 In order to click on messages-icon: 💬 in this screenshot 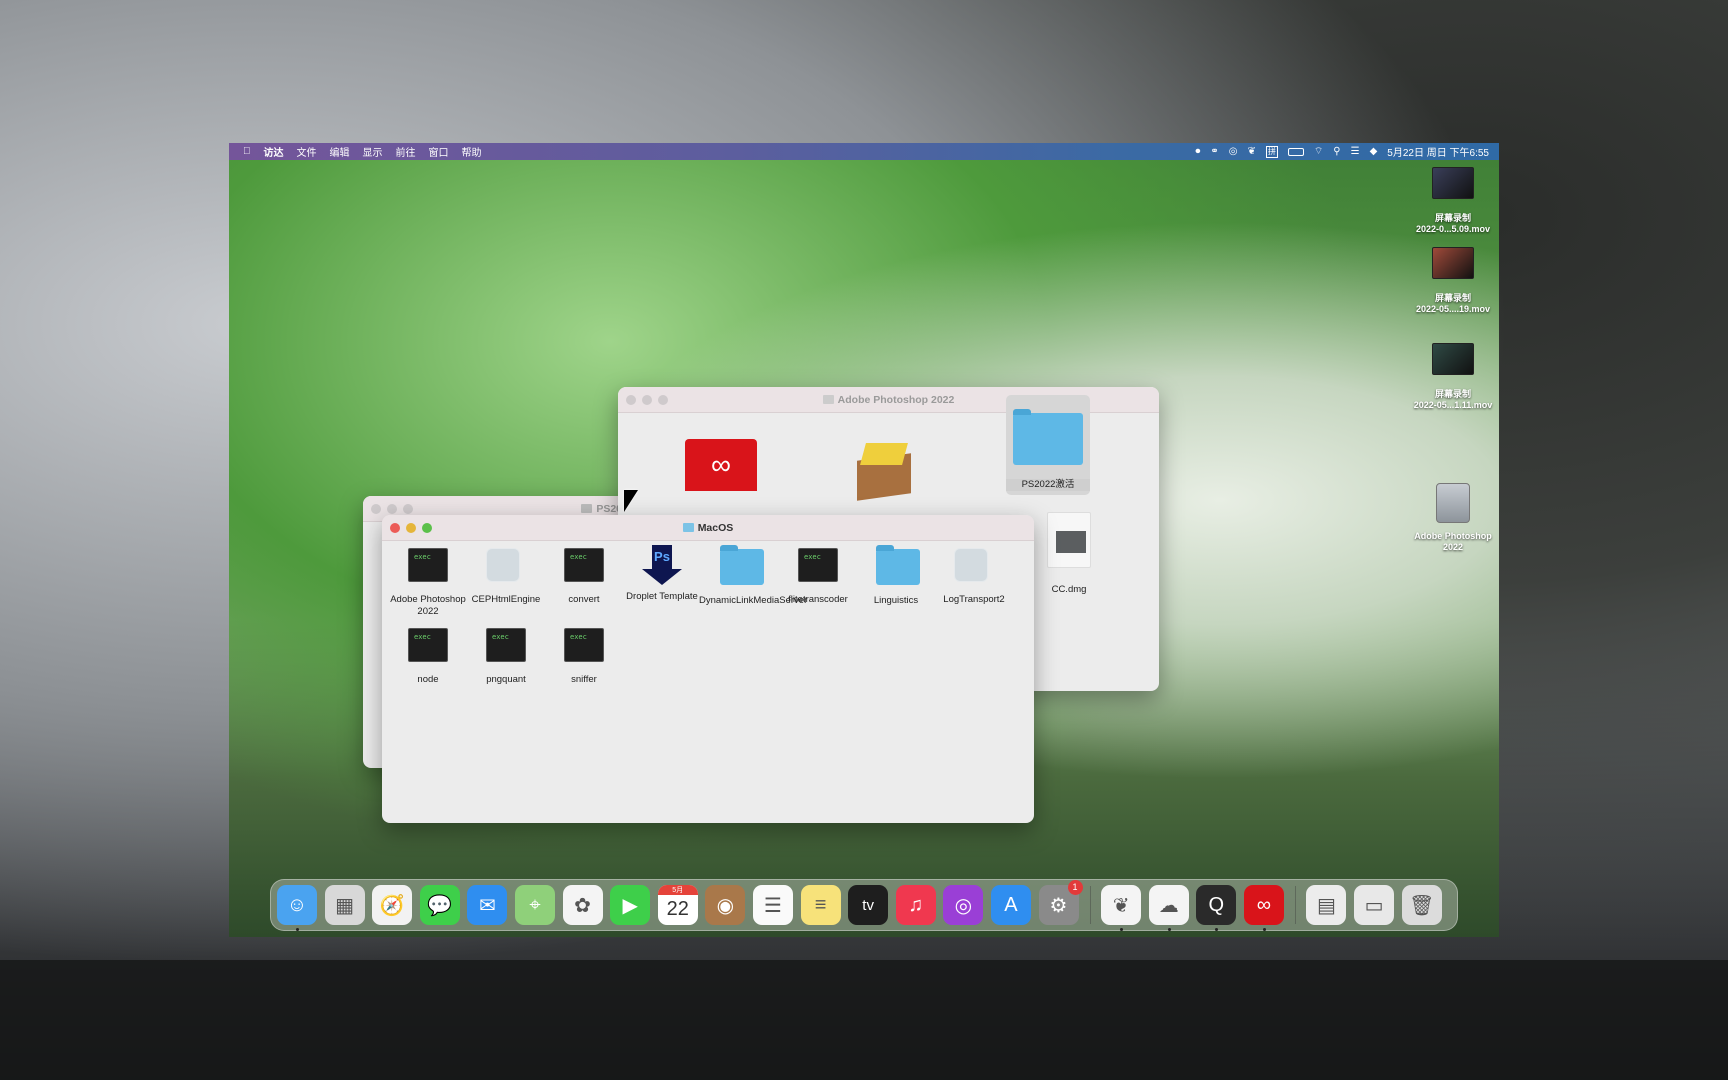, I will do `click(440, 905)`.